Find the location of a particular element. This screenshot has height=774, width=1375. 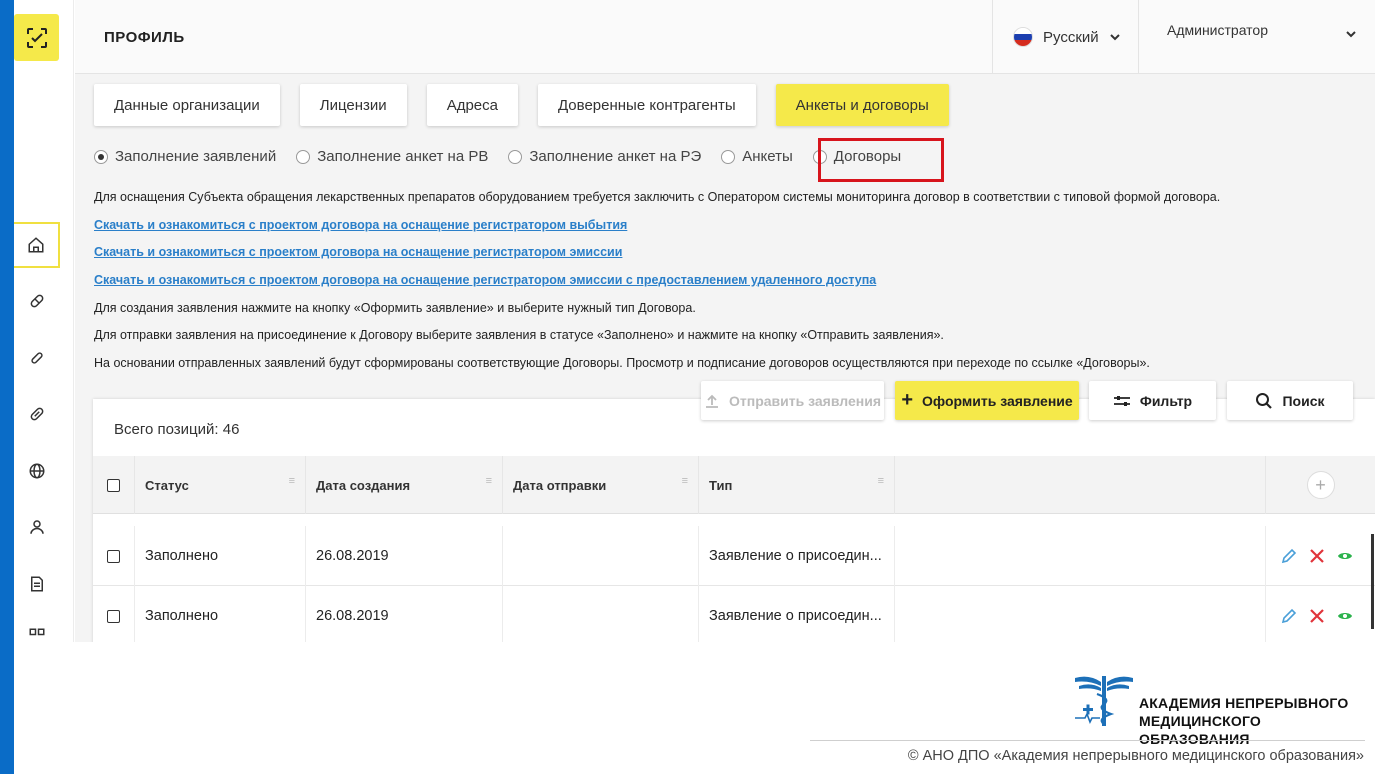

radio-label: Анкеты is located at coordinates (767, 156).